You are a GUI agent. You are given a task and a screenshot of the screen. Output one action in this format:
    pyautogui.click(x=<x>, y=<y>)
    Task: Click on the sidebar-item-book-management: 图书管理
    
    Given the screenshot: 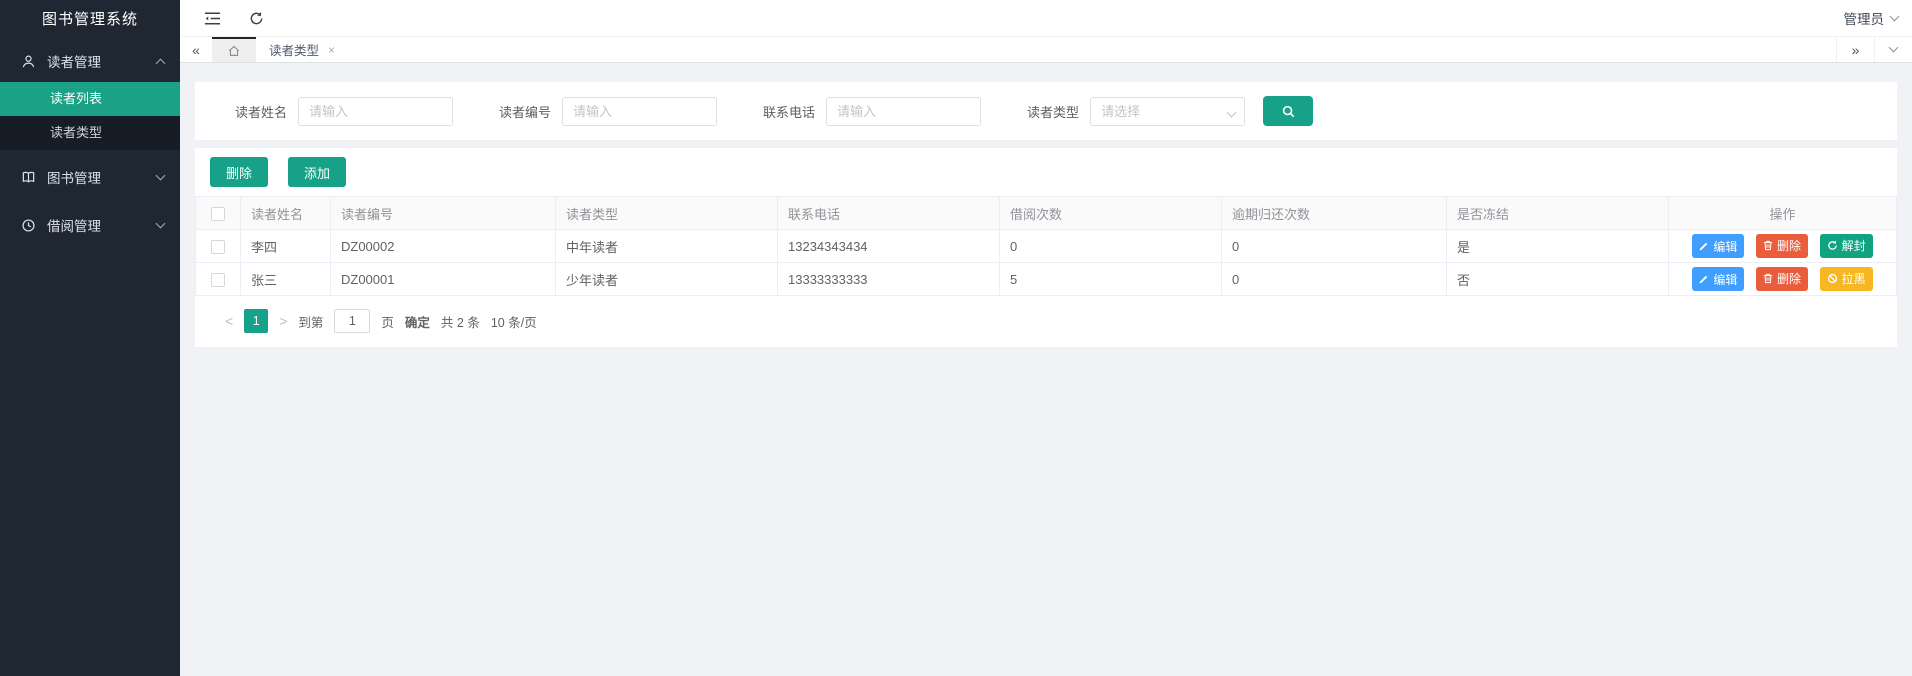 What is the action you would take?
    pyautogui.click(x=90, y=177)
    